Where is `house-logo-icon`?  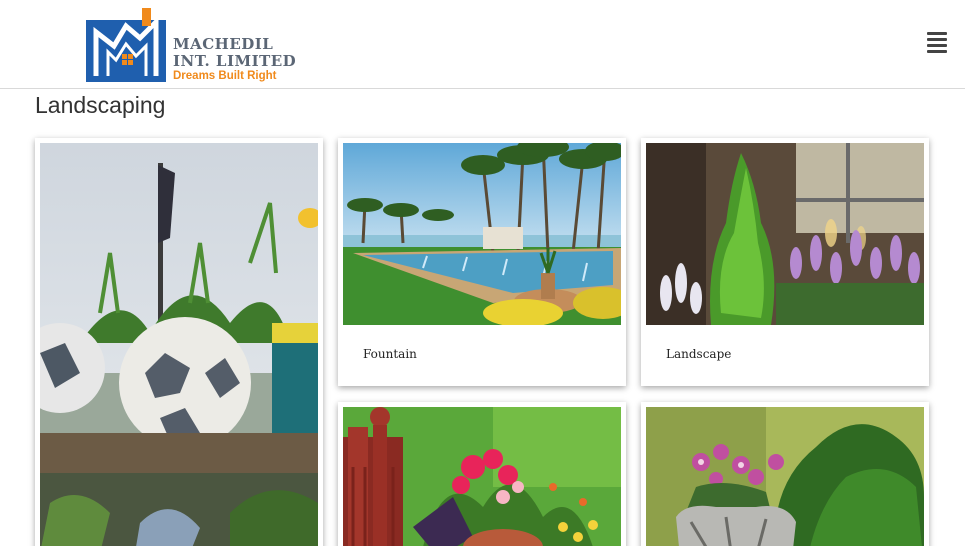 house-logo-icon is located at coordinates (126, 45).